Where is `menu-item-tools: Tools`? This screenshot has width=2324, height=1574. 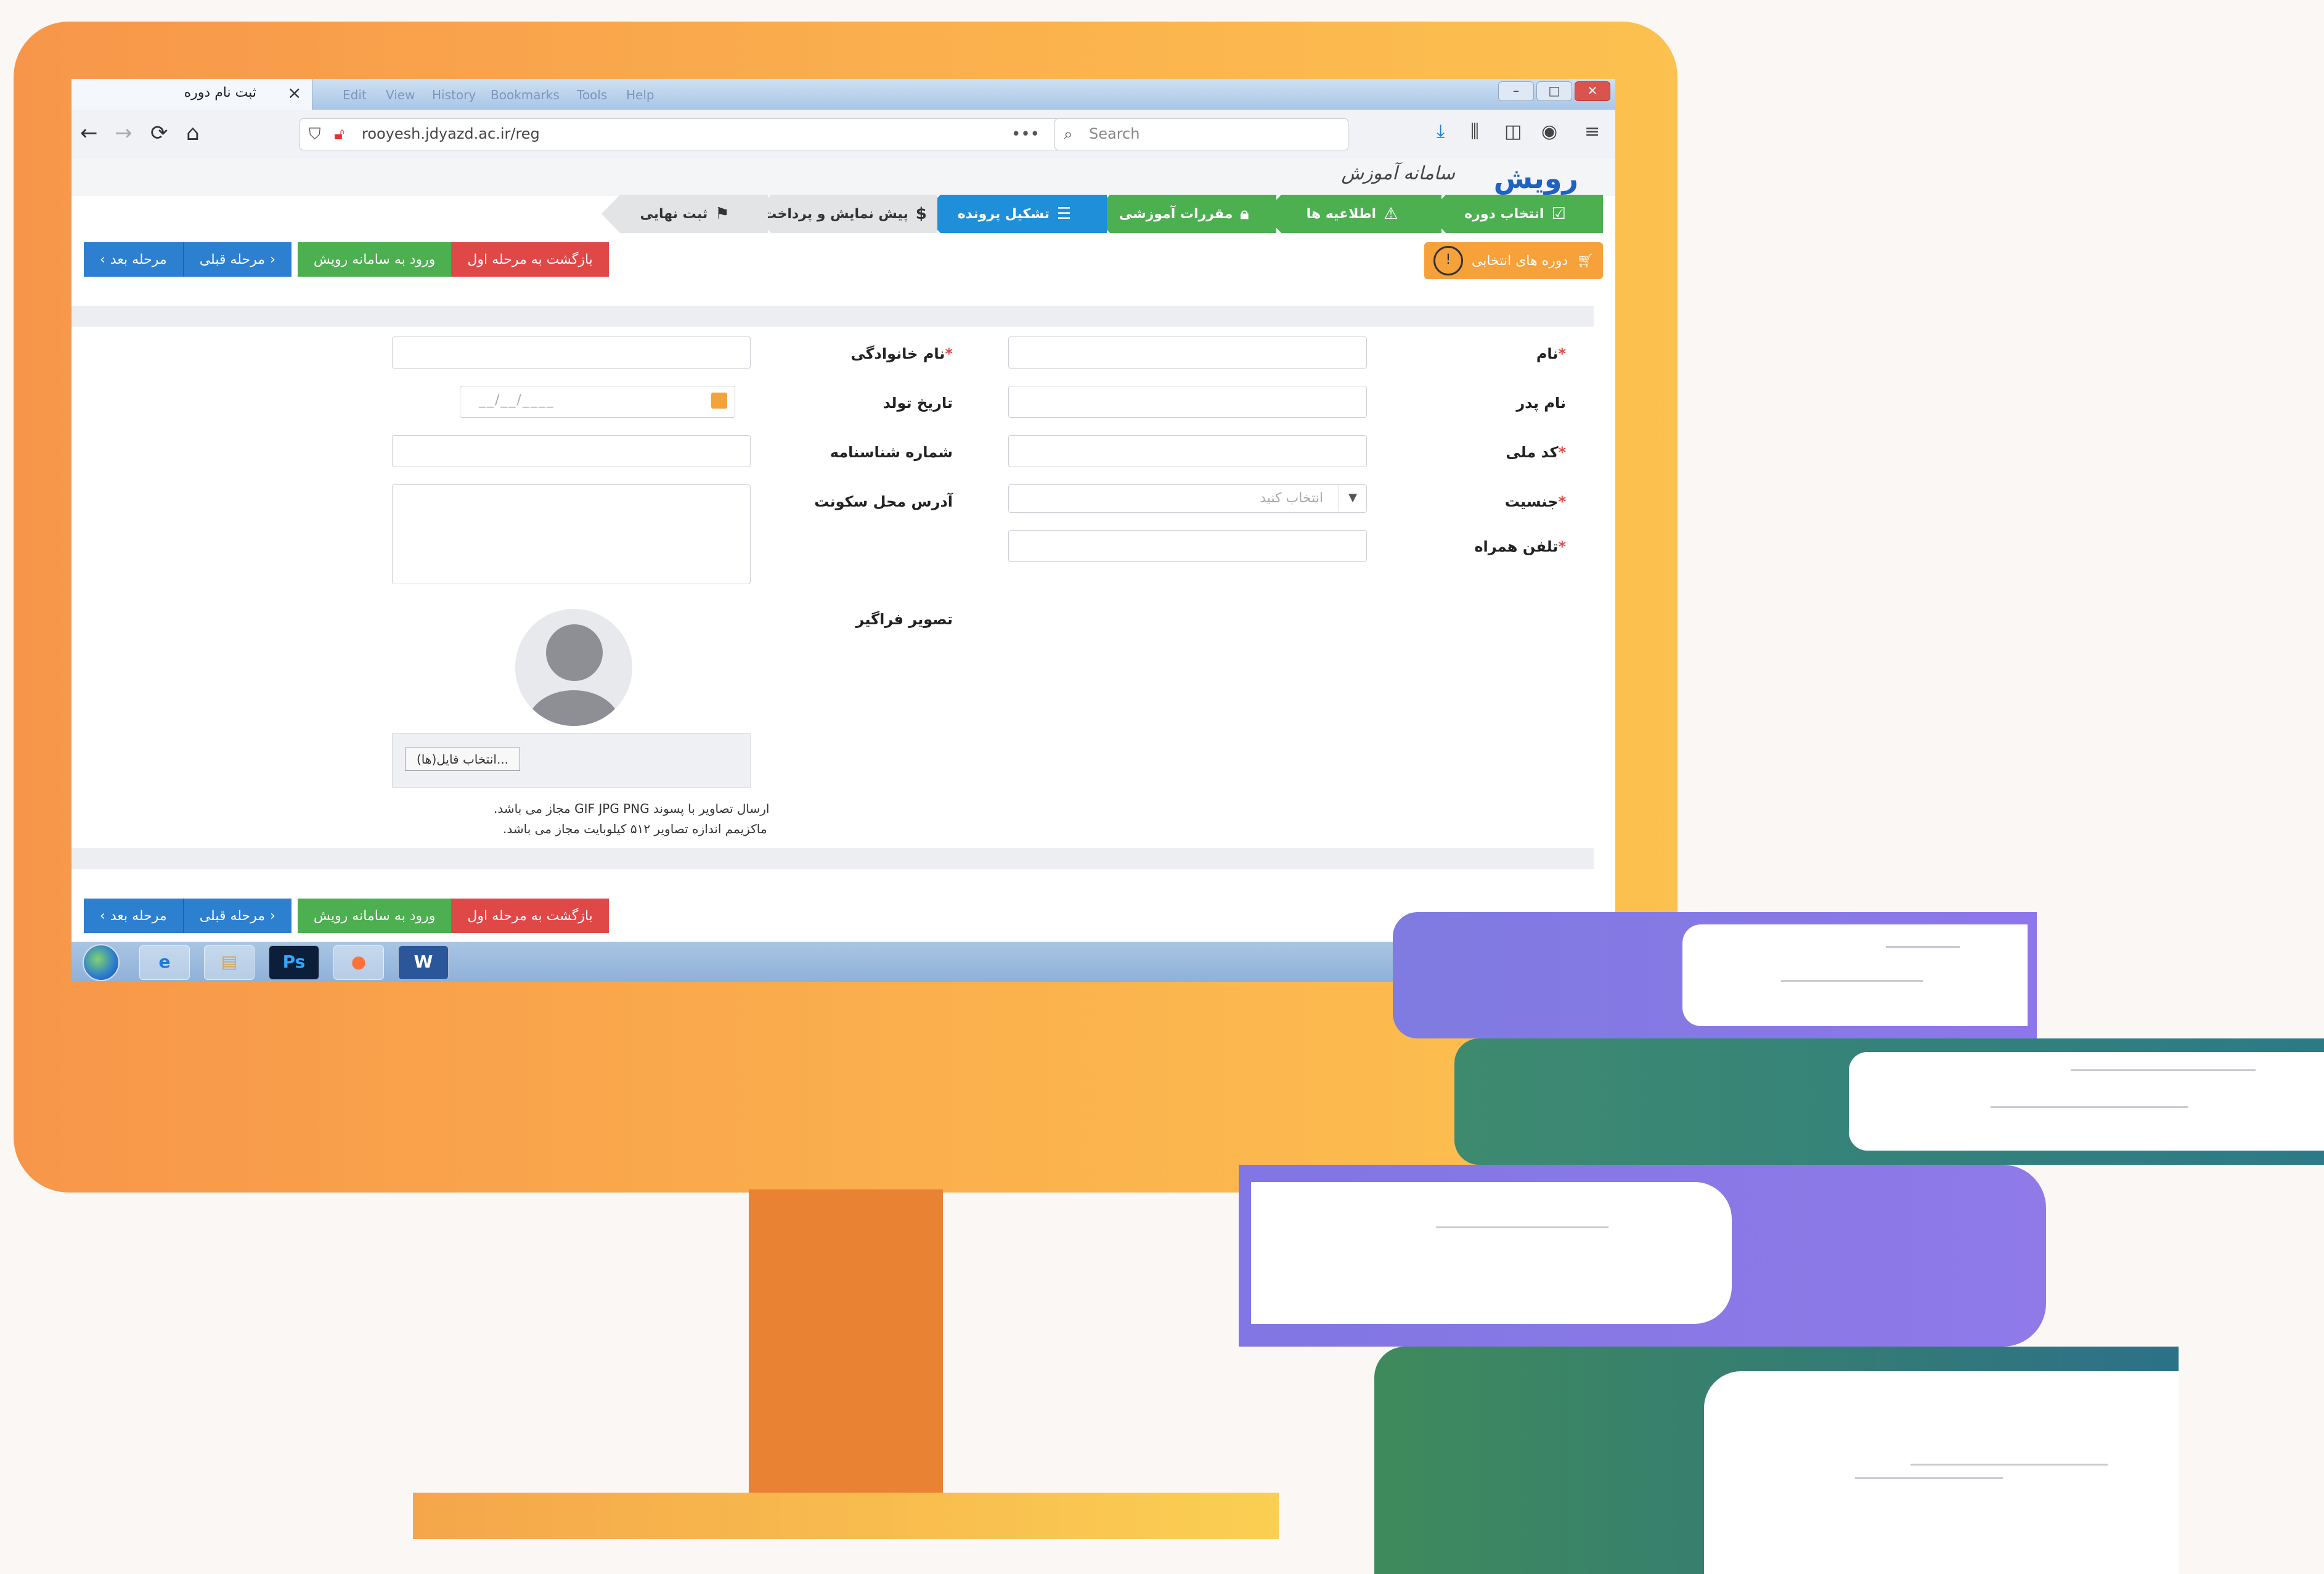
menu-item-tools: Tools is located at coordinates (592, 95).